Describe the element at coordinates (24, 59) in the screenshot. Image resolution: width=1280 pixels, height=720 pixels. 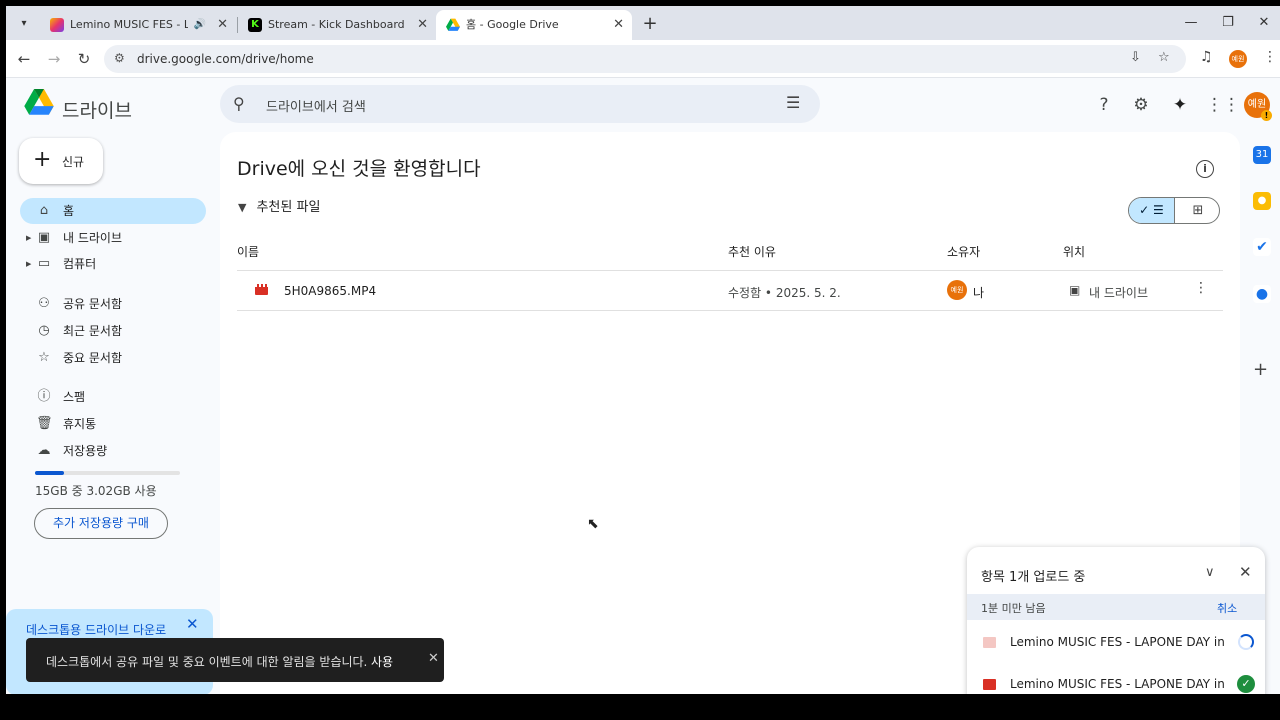
I see `back-button: ←` at that location.